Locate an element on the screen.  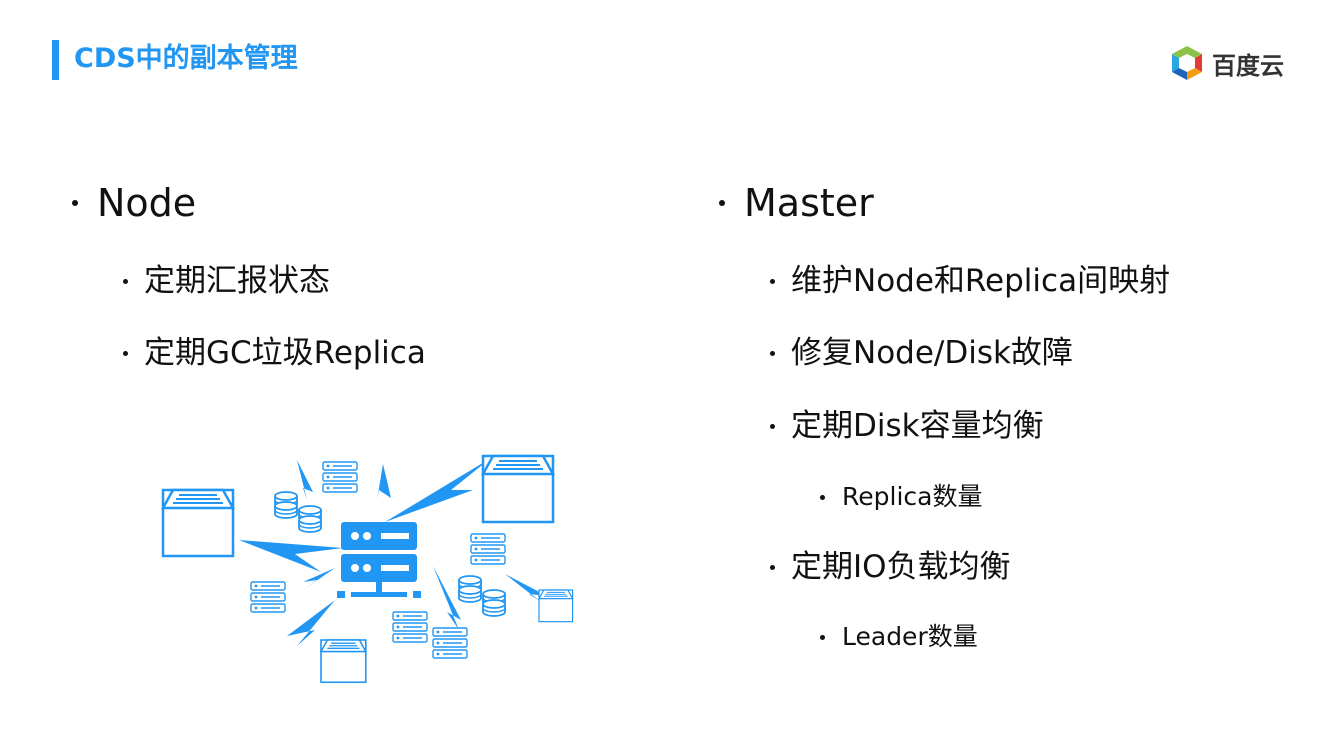
page-title: CDS中的副本管理 is located at coordinates (186, 58).